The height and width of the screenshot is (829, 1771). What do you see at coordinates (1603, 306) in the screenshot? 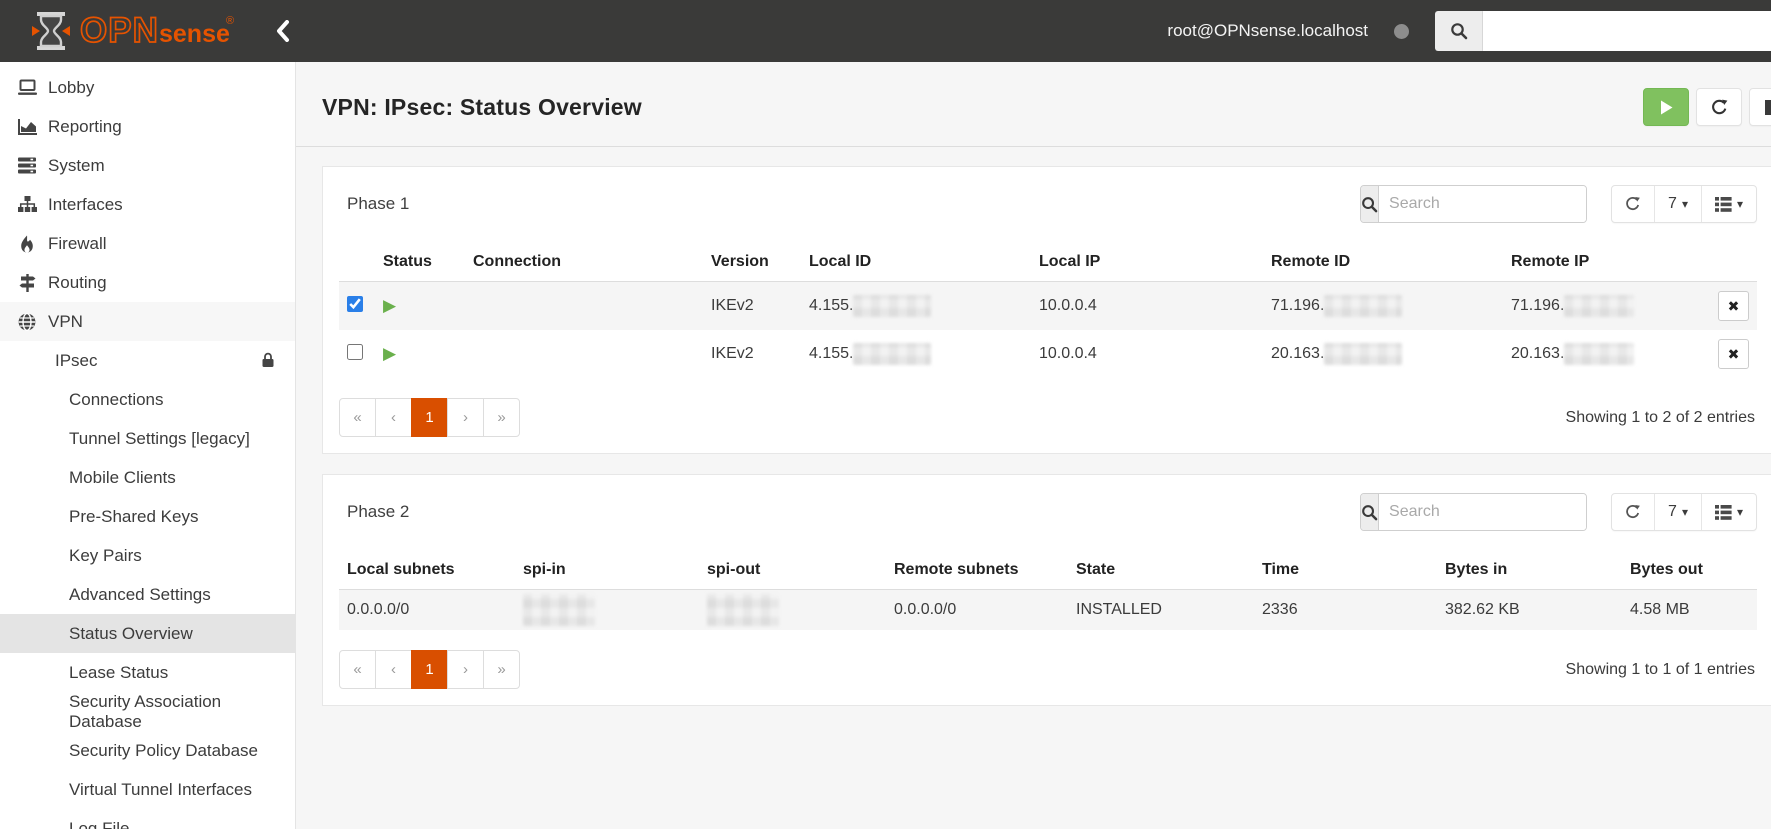
I see `cell-remote-ip: 71.196.` at bounding box center [1603, 306].